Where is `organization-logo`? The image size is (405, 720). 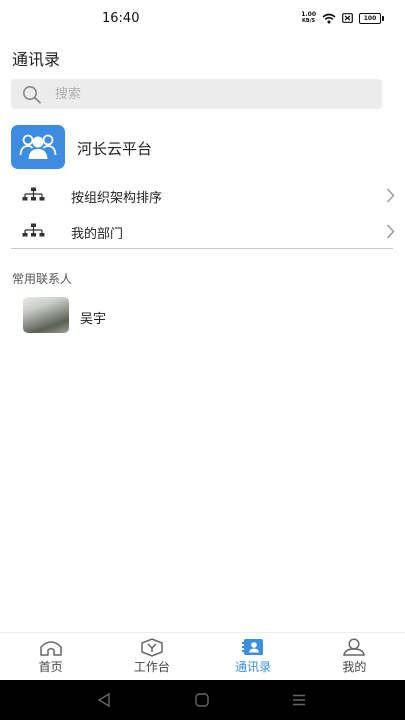 organization-logo is located at coordinates (38, 147).